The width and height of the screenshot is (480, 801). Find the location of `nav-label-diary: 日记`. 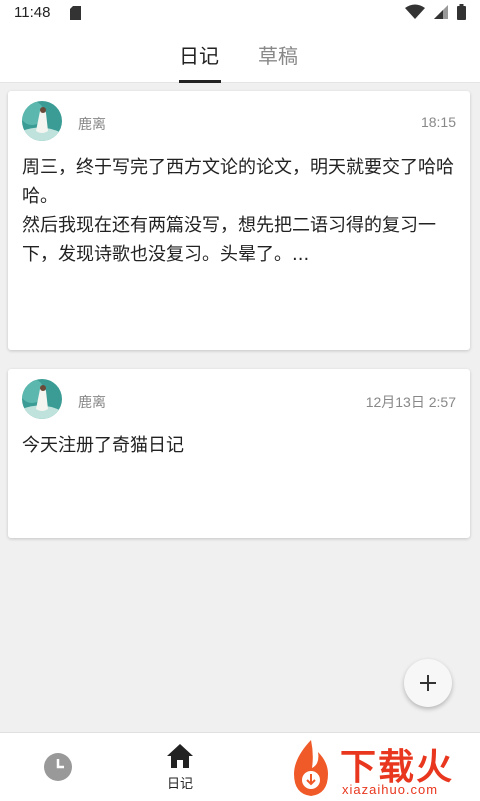

nav-label-diary: 日记 is located at coordinates (180, 782).